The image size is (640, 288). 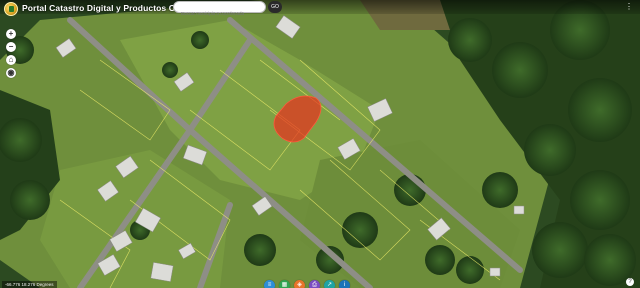 I want to click on toolbar: ≡ ▦ ◈ ⎙ ↗ i, so click(x=307, y=284).